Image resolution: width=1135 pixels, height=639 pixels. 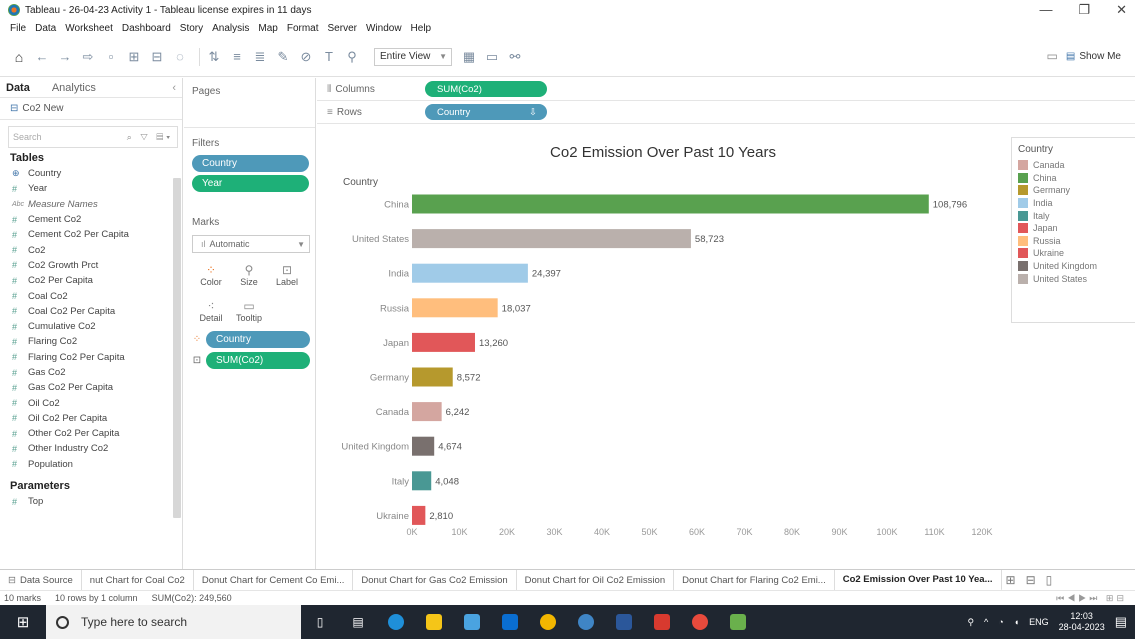 What do you see at coordinates (738, 622) in the screenshot?
I see `app-icon` at bounding box center [738, 622].